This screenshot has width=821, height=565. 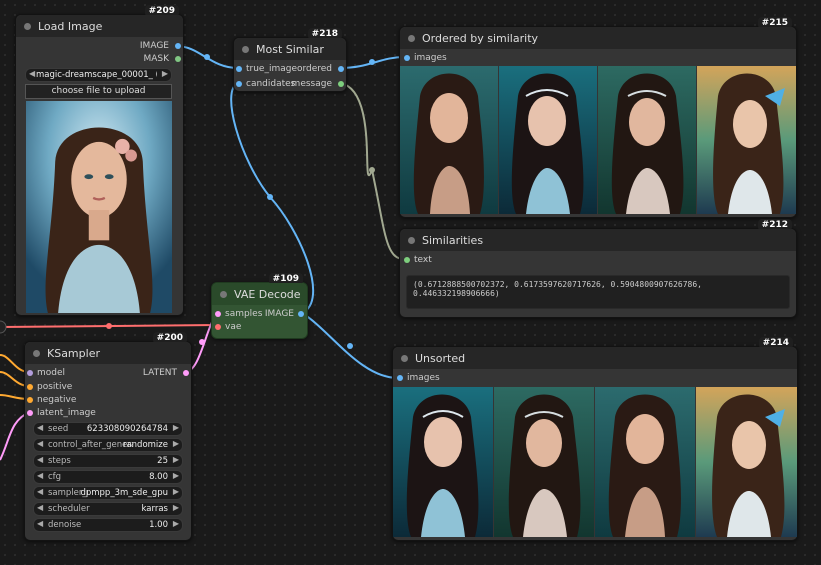 What do you see at coordinates (311, 84) in the screenshot?
I see `output-message-label: message` at bounding box center [311, 84].